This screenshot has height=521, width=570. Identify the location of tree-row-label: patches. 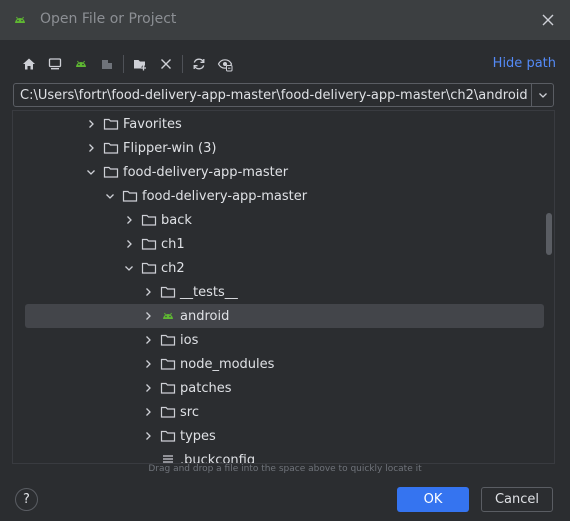
(206, 388).